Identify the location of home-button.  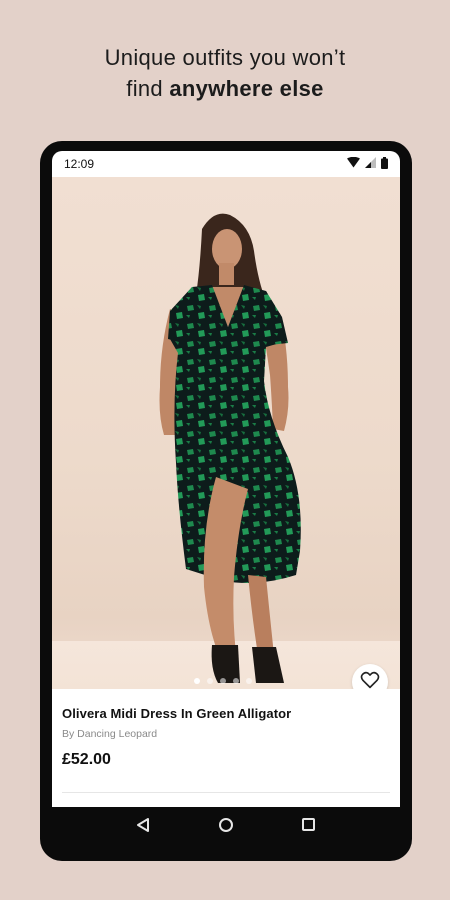
(226, 827).